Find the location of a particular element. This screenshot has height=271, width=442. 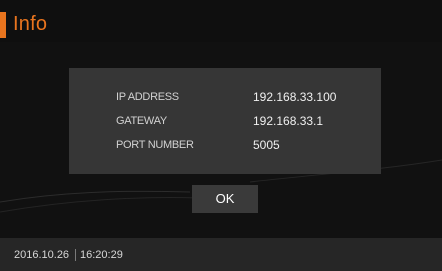

port-number-row: PORT NUMBER 5005 is located at coordinates (225, 145).